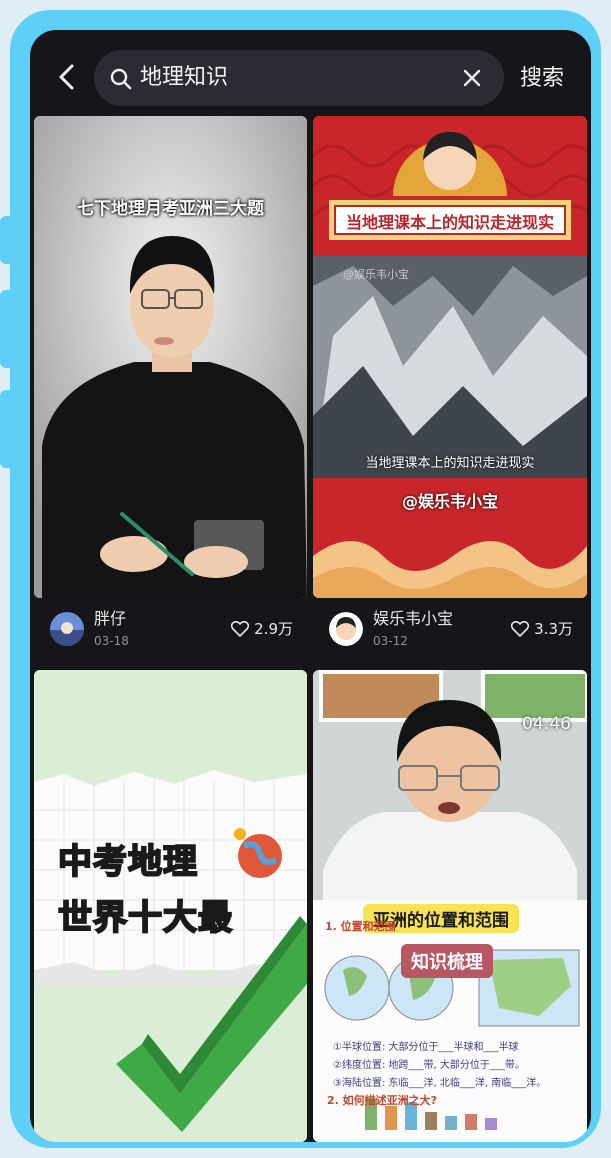 Image resolution: width=611 pixels, height=1158 pixels. I want to click on video-duration: 04:46, so click(546, 724).